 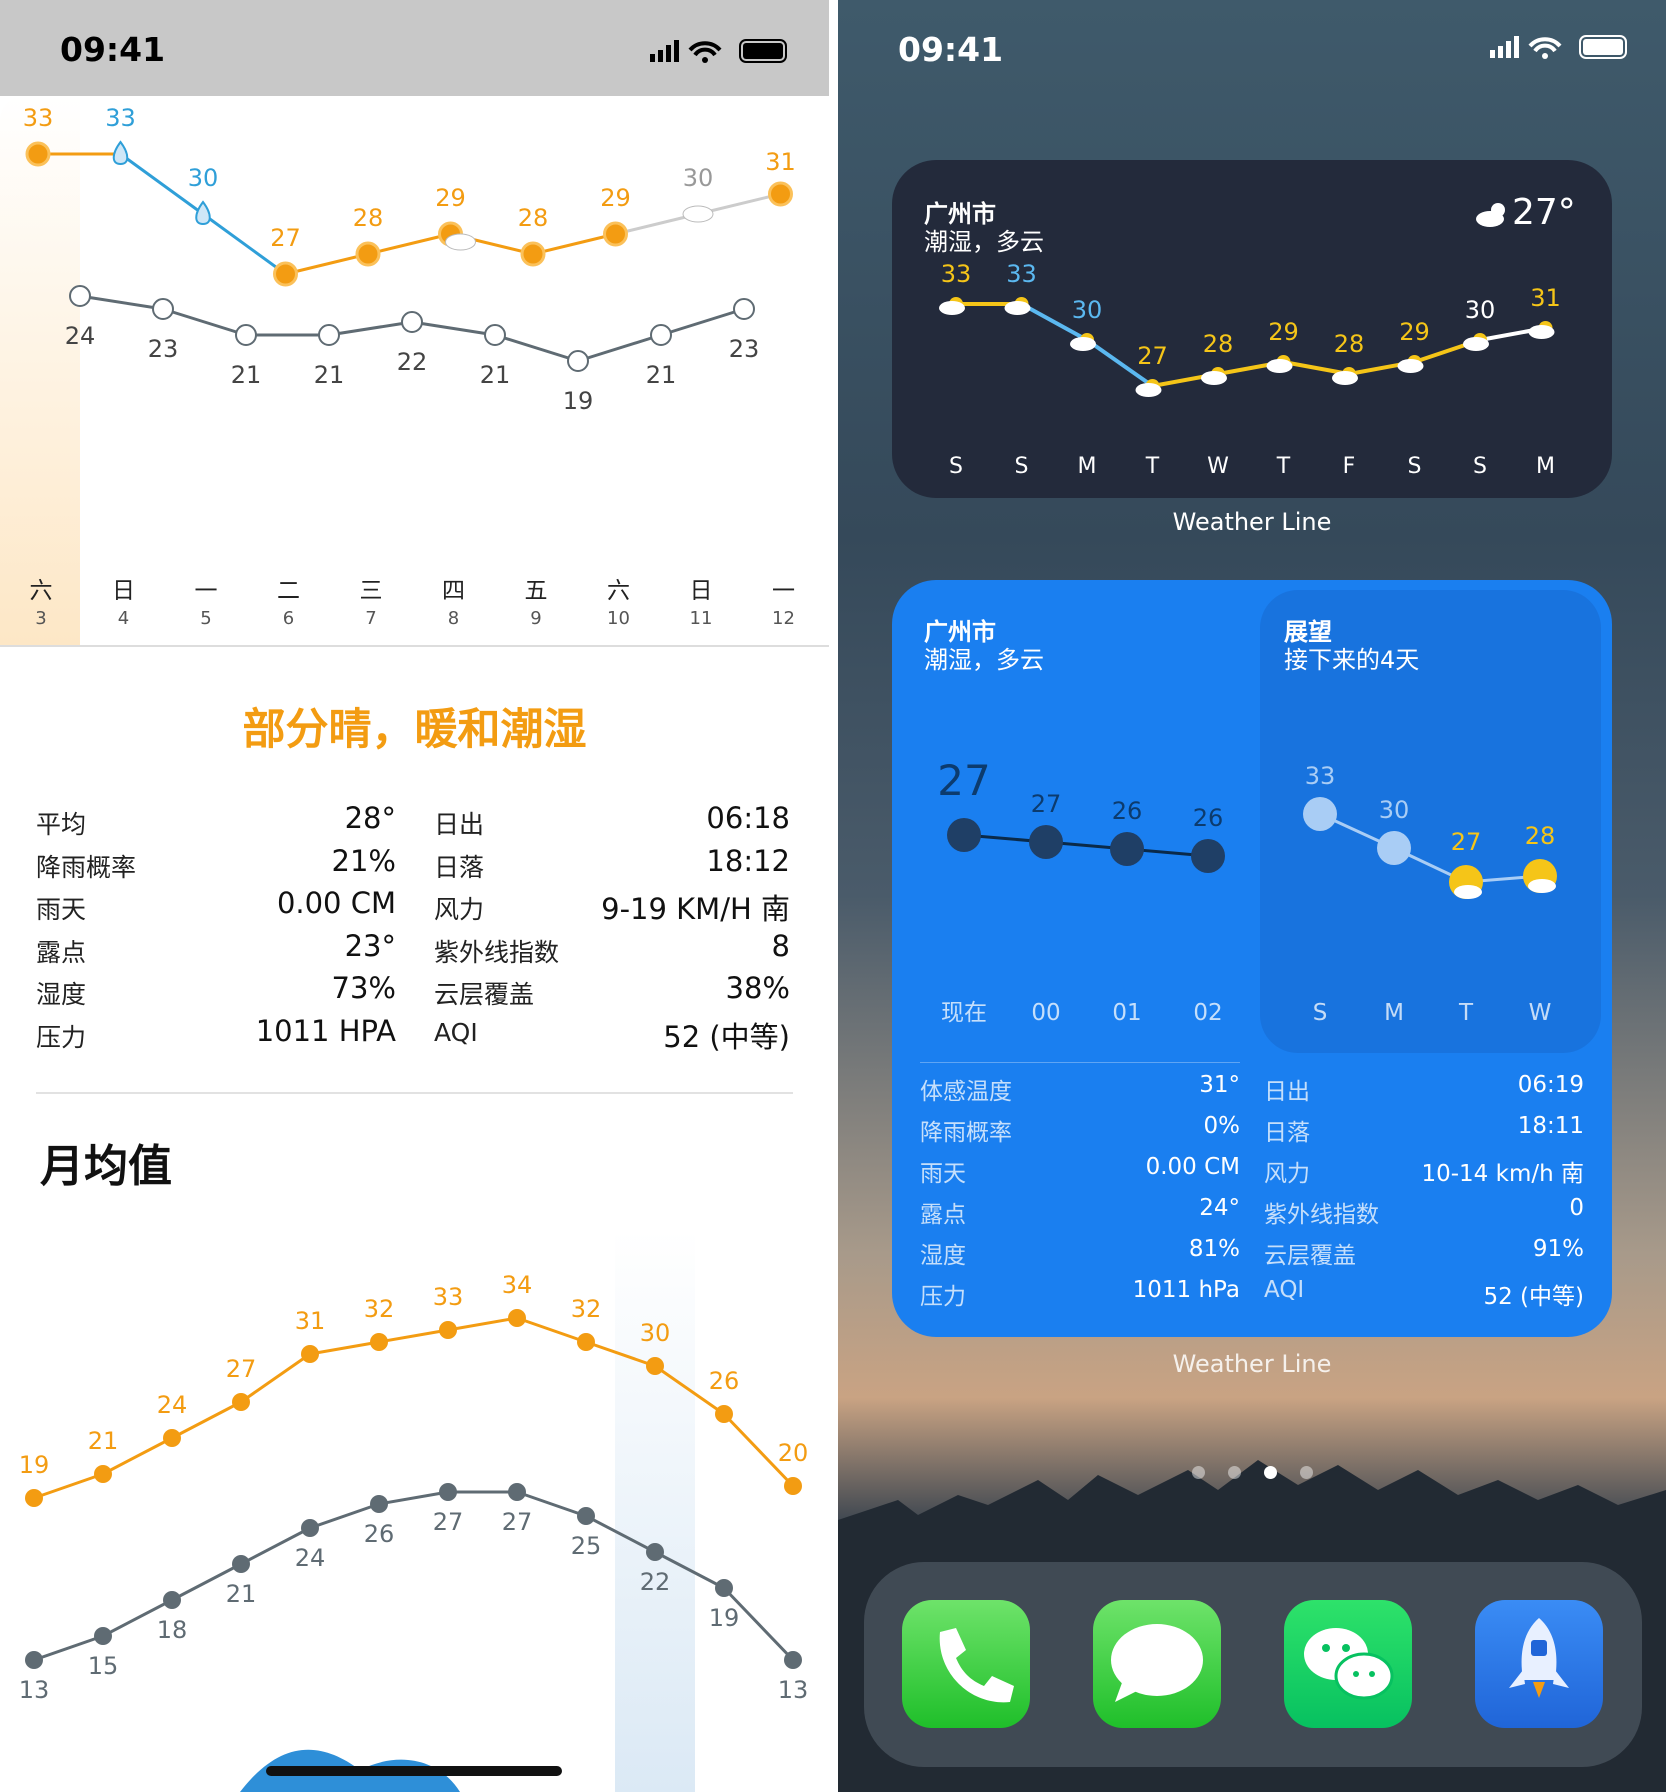 What do you see at coordinates (1502, 1174) in the screenshot?
I see `stat-value: 10-14 km/h 南` at bounding box center [1502, 1174].